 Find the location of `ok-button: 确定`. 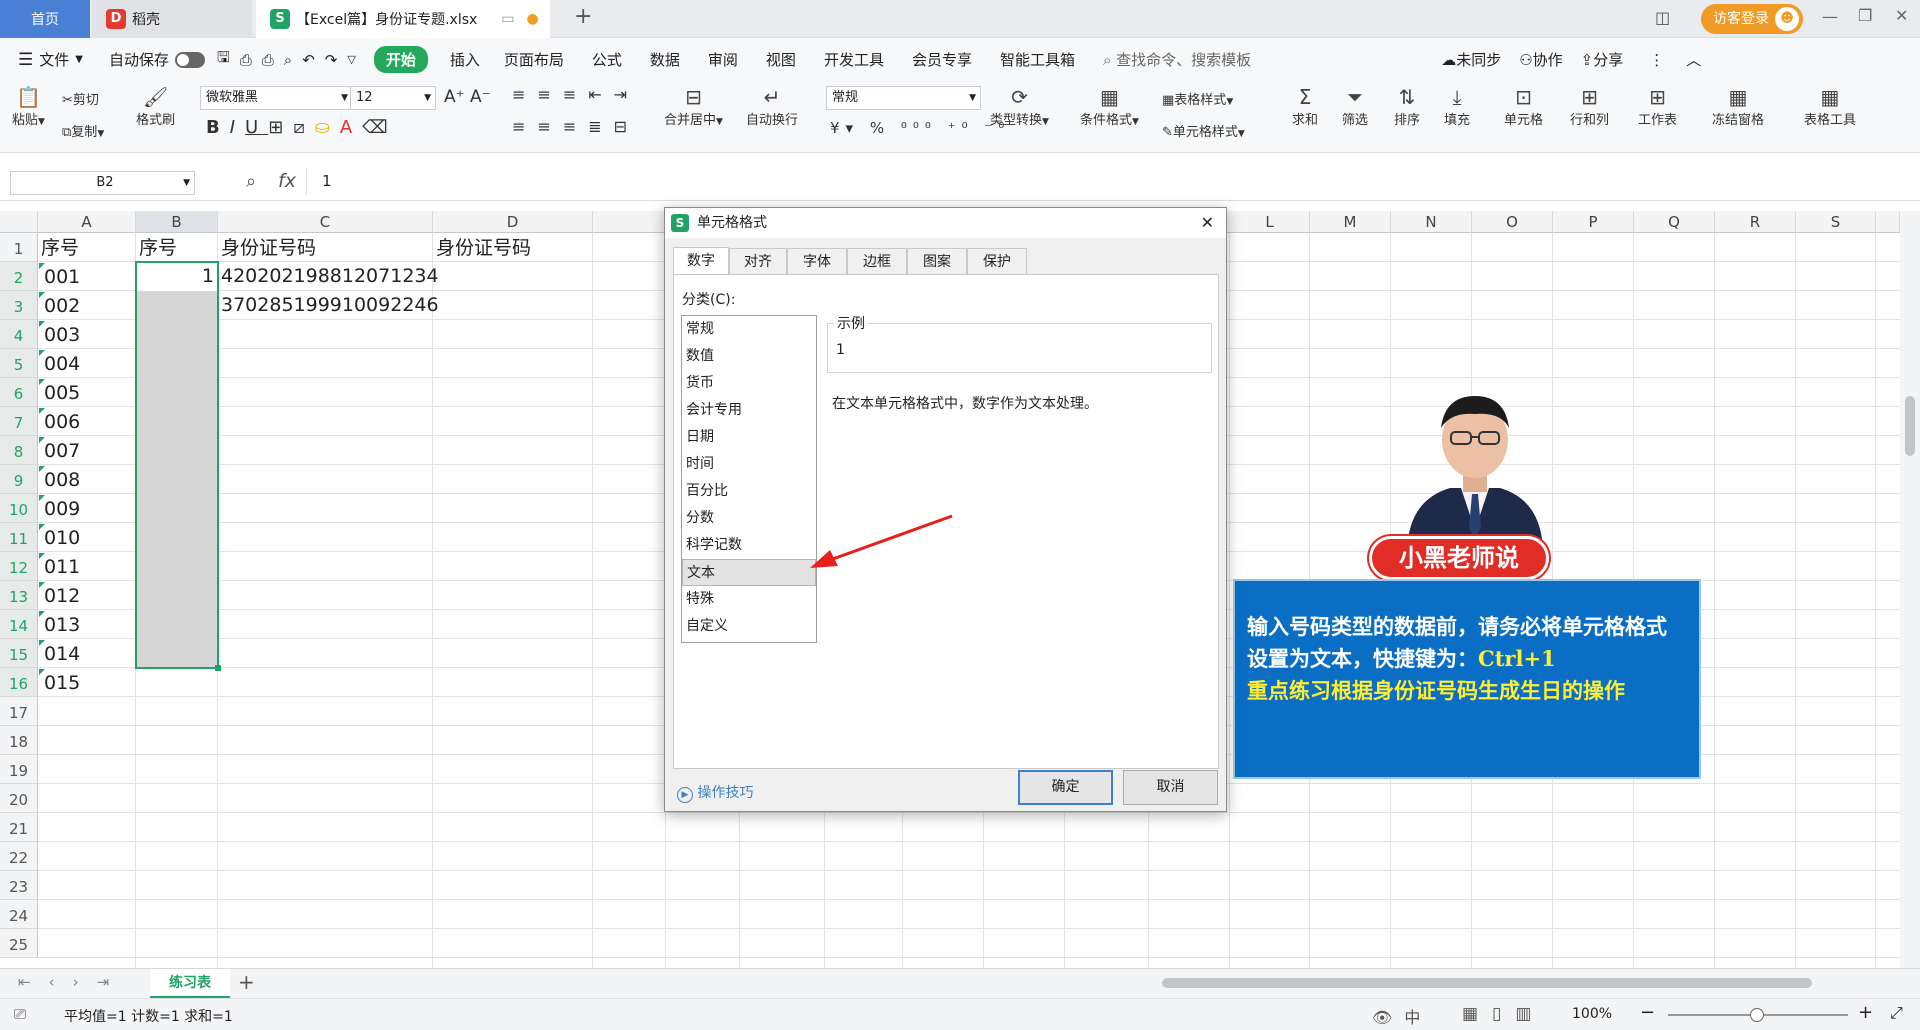

ok-button: 确定 is located at coordinates (1065, 787).